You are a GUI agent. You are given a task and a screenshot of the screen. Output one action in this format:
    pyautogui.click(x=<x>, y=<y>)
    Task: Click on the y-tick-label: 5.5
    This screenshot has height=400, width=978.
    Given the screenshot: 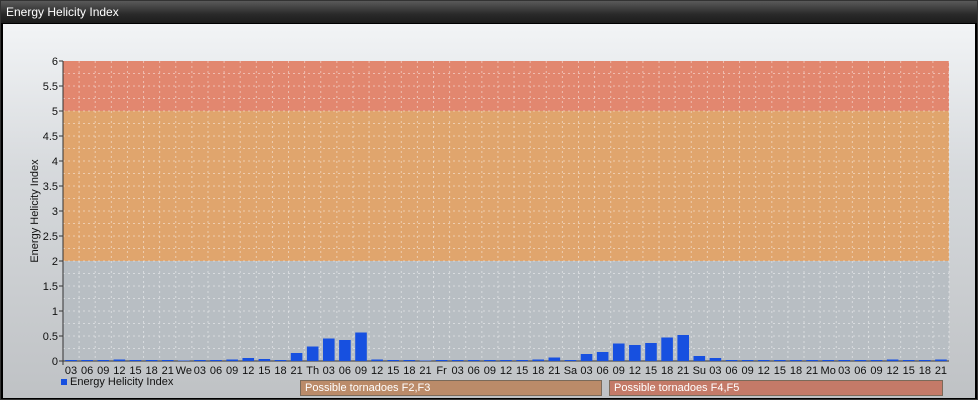 What is the action you would take?
    pyautogui.click(x=50, y=87)
    